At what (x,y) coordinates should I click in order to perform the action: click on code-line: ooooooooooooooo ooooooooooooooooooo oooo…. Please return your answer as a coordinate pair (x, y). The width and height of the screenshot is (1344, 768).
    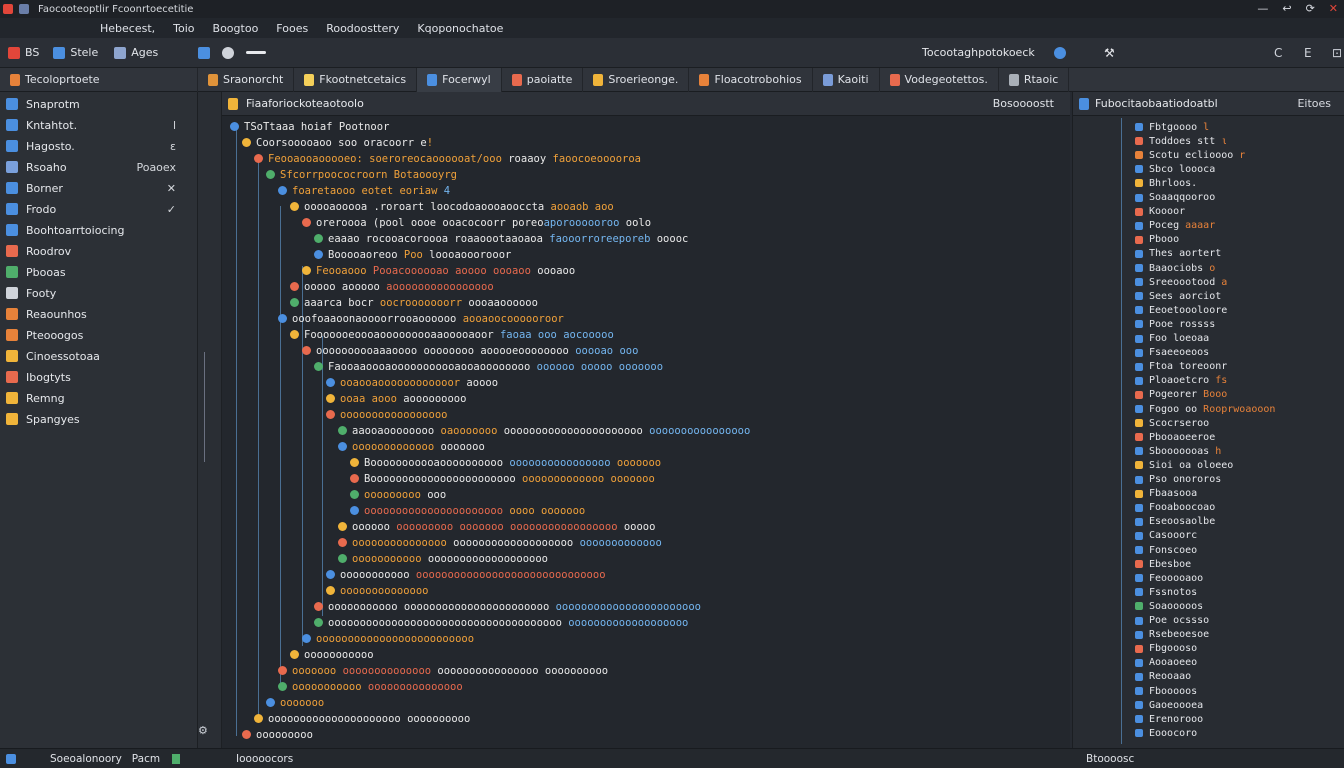
    Looking at the image, I should click on (507, 543).